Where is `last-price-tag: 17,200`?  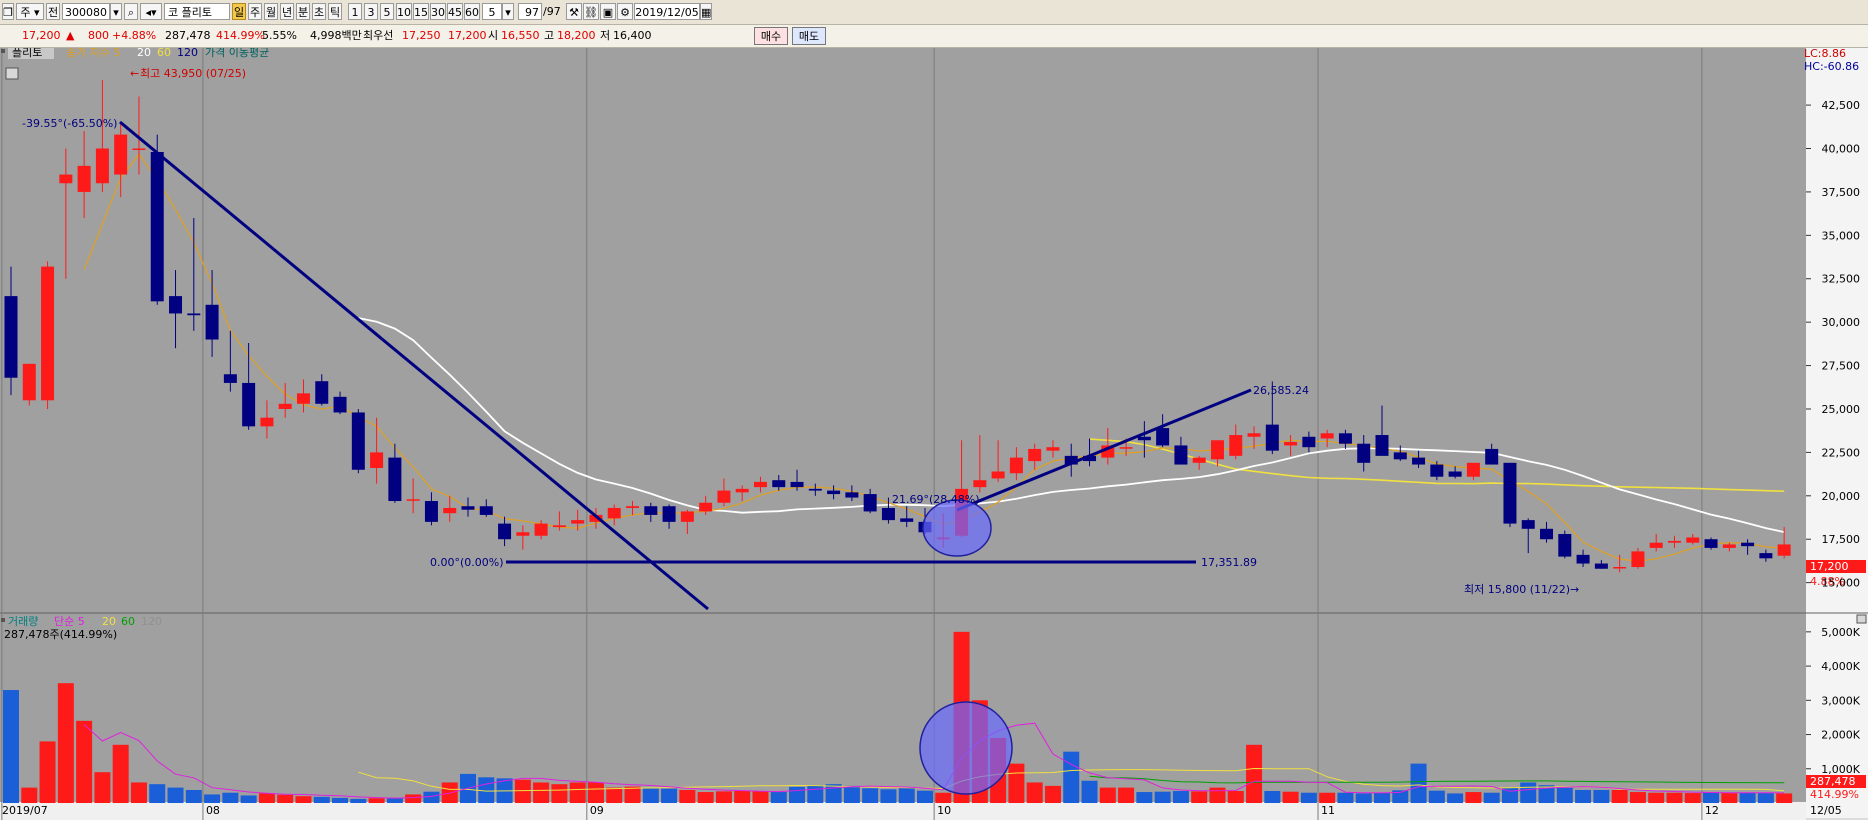 last-price-tag: 17,200 is located at coordinates (1829, 566).